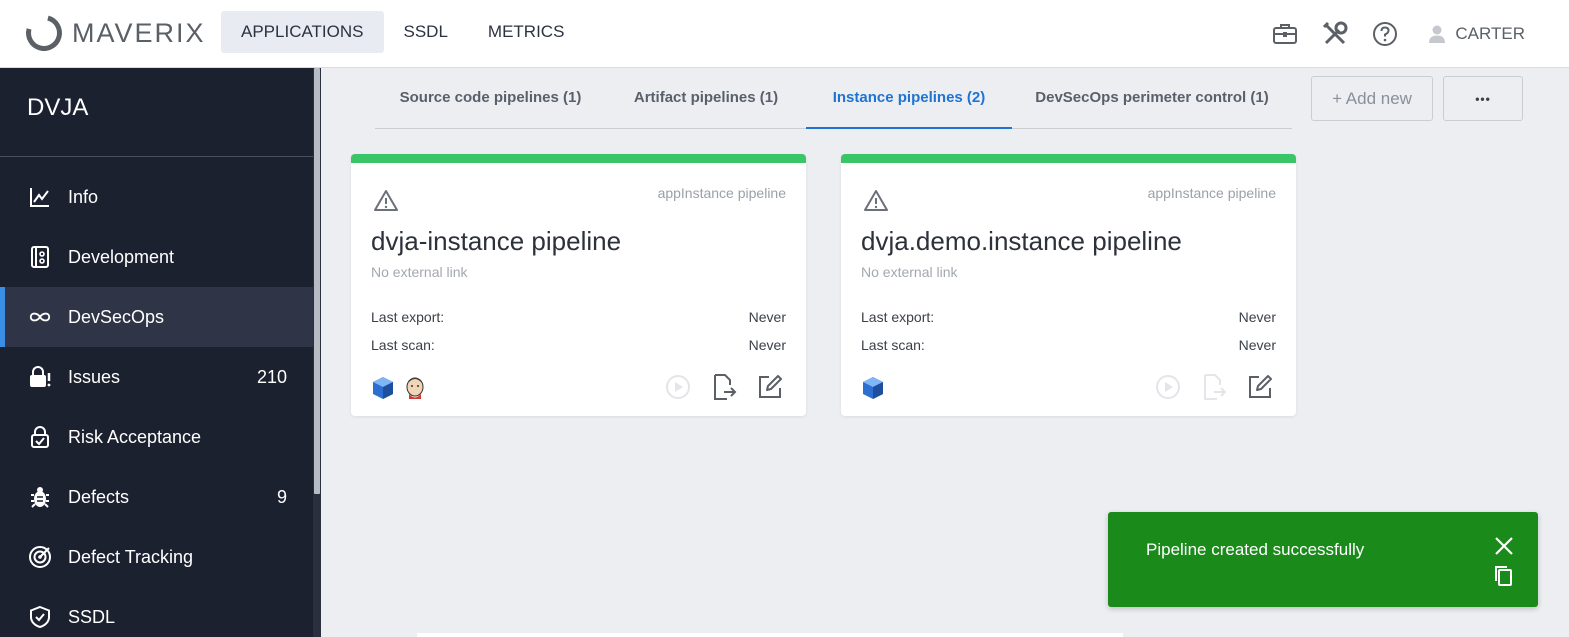 This screenshot has height=637, width=1569. What do you see at coordinates (116, 316) in the screenshot?
I see `sidebar-item-label: DevSecOps` at bounding box center [116, 316].